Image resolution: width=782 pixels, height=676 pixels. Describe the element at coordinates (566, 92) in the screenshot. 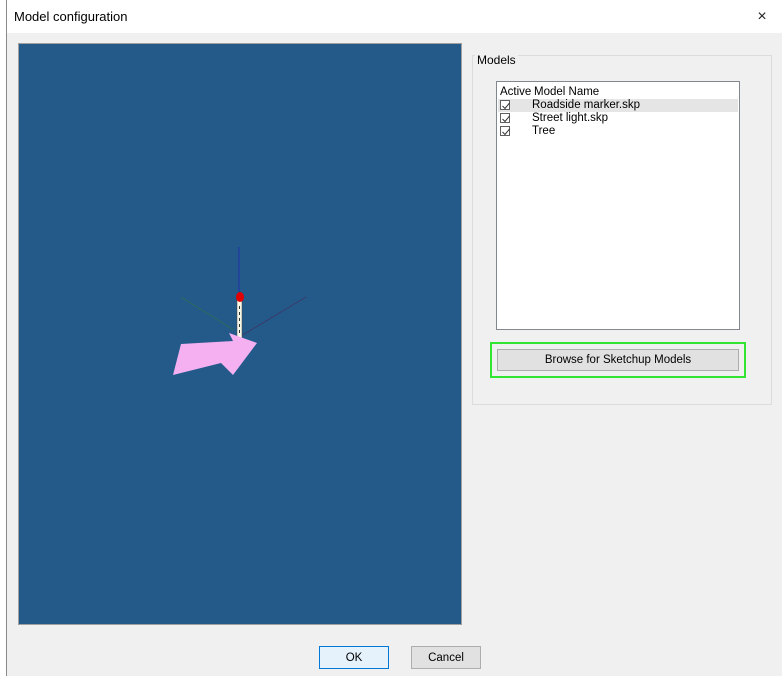

I see `column-header-model-name: Model Name` at that location.